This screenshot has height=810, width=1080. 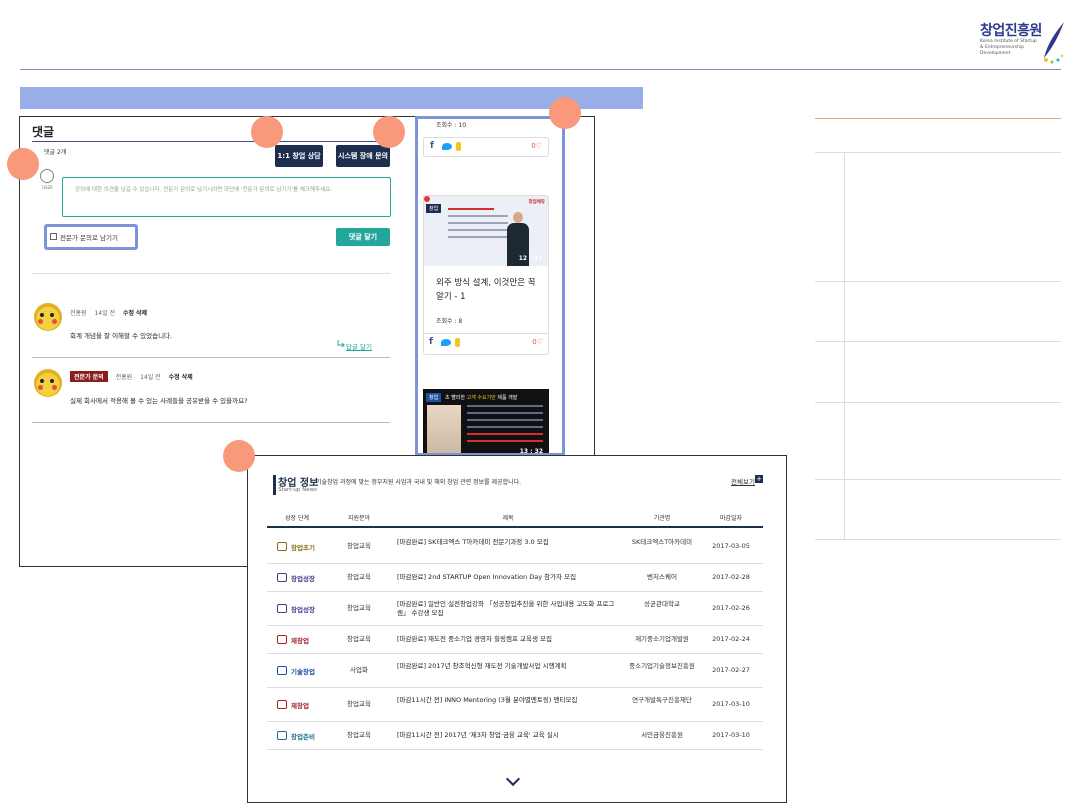 I want to click on share-bar: f 0♡, so click(x=486, y=147).